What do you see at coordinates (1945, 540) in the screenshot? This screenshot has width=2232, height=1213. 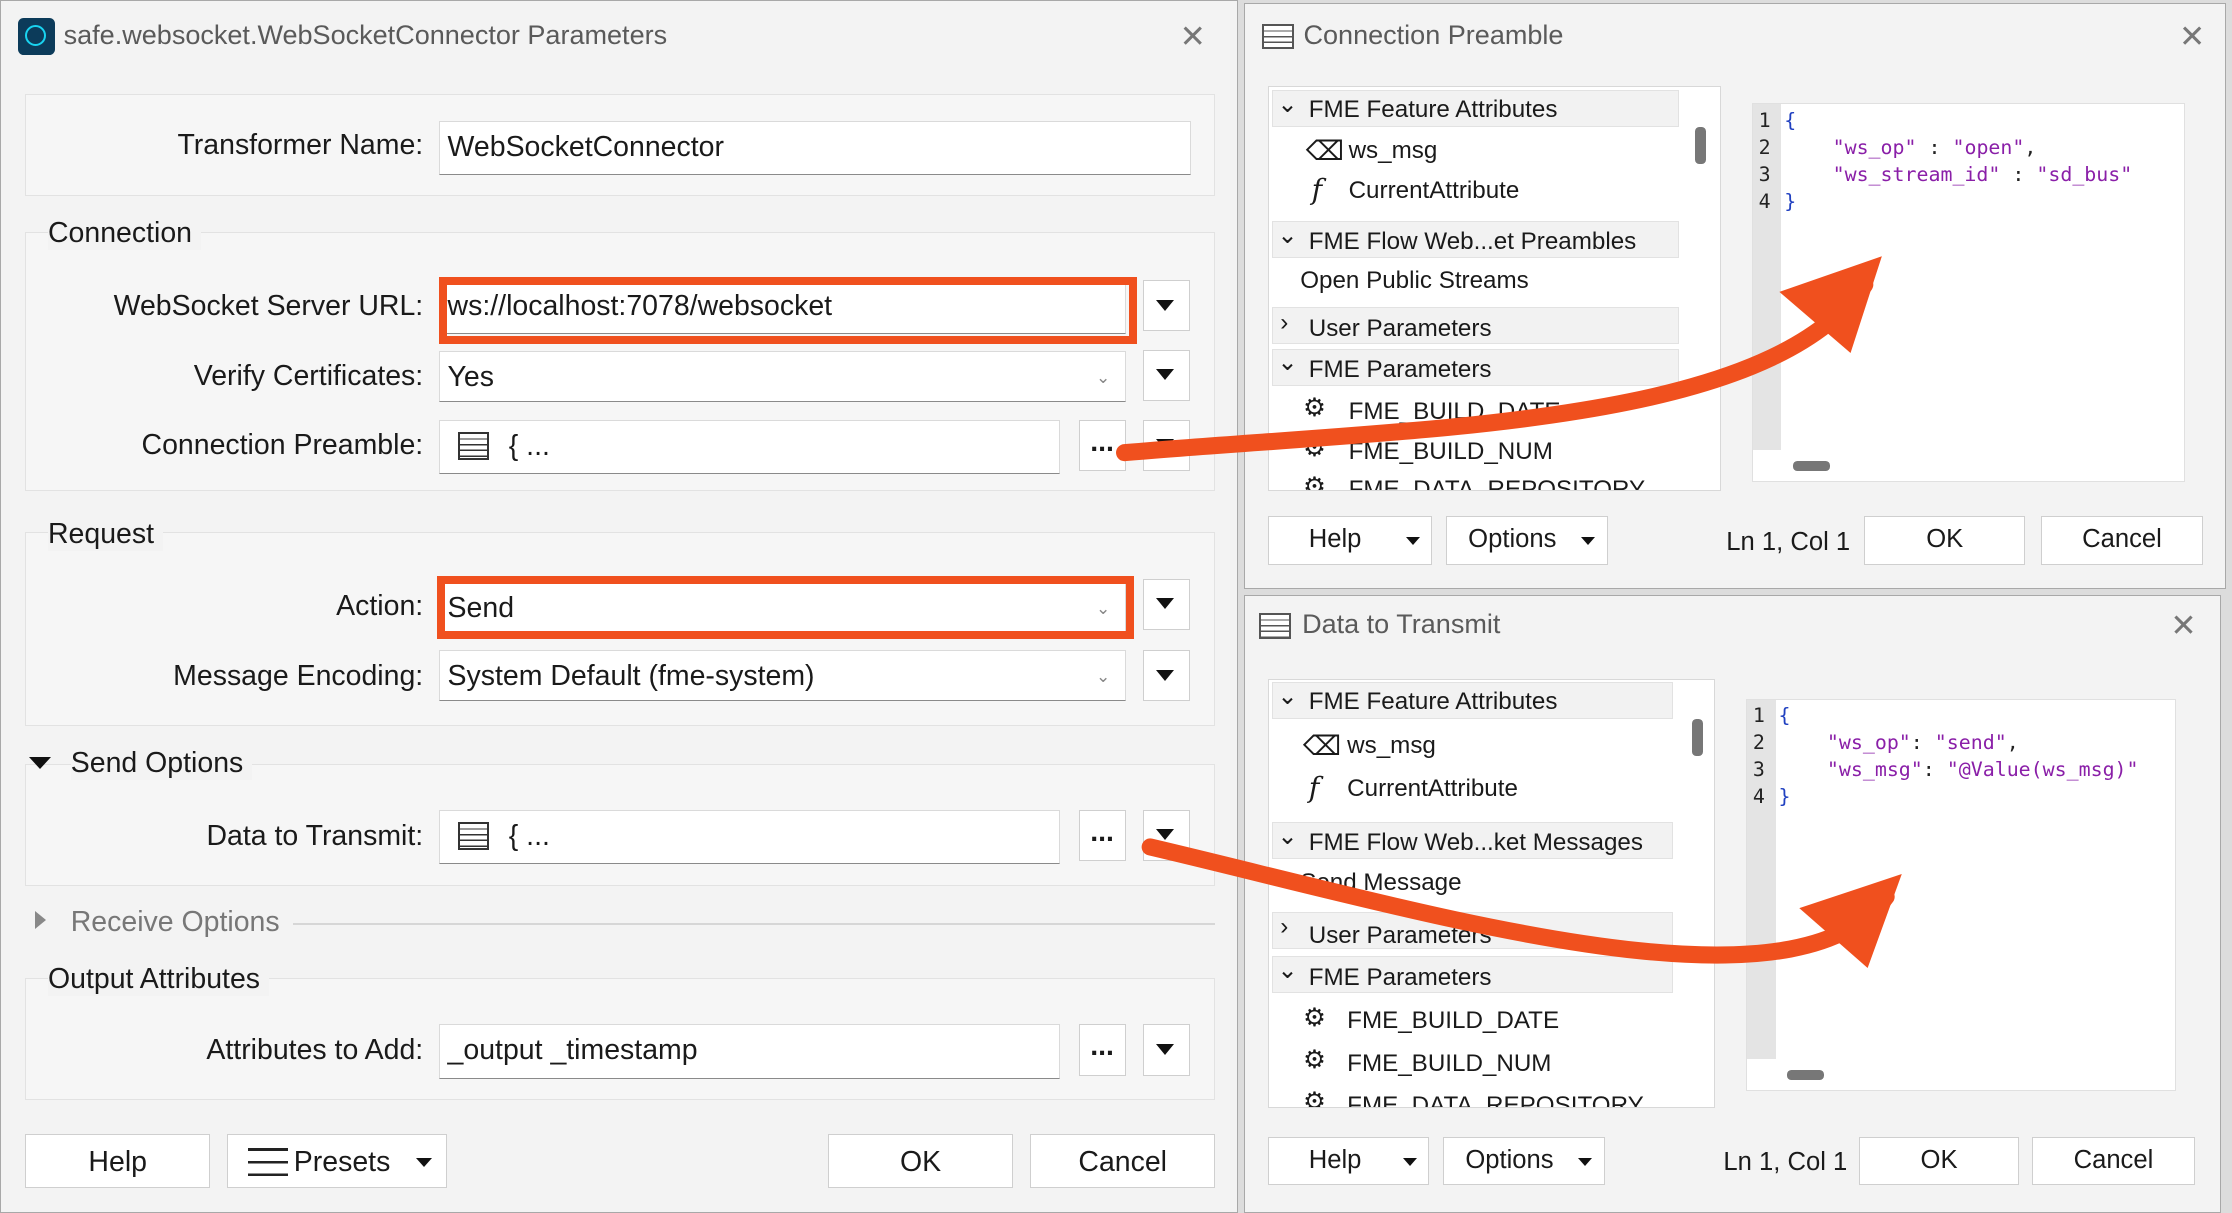 I see `preamble-ok-button: OK` at bounding box center [1945, 540].